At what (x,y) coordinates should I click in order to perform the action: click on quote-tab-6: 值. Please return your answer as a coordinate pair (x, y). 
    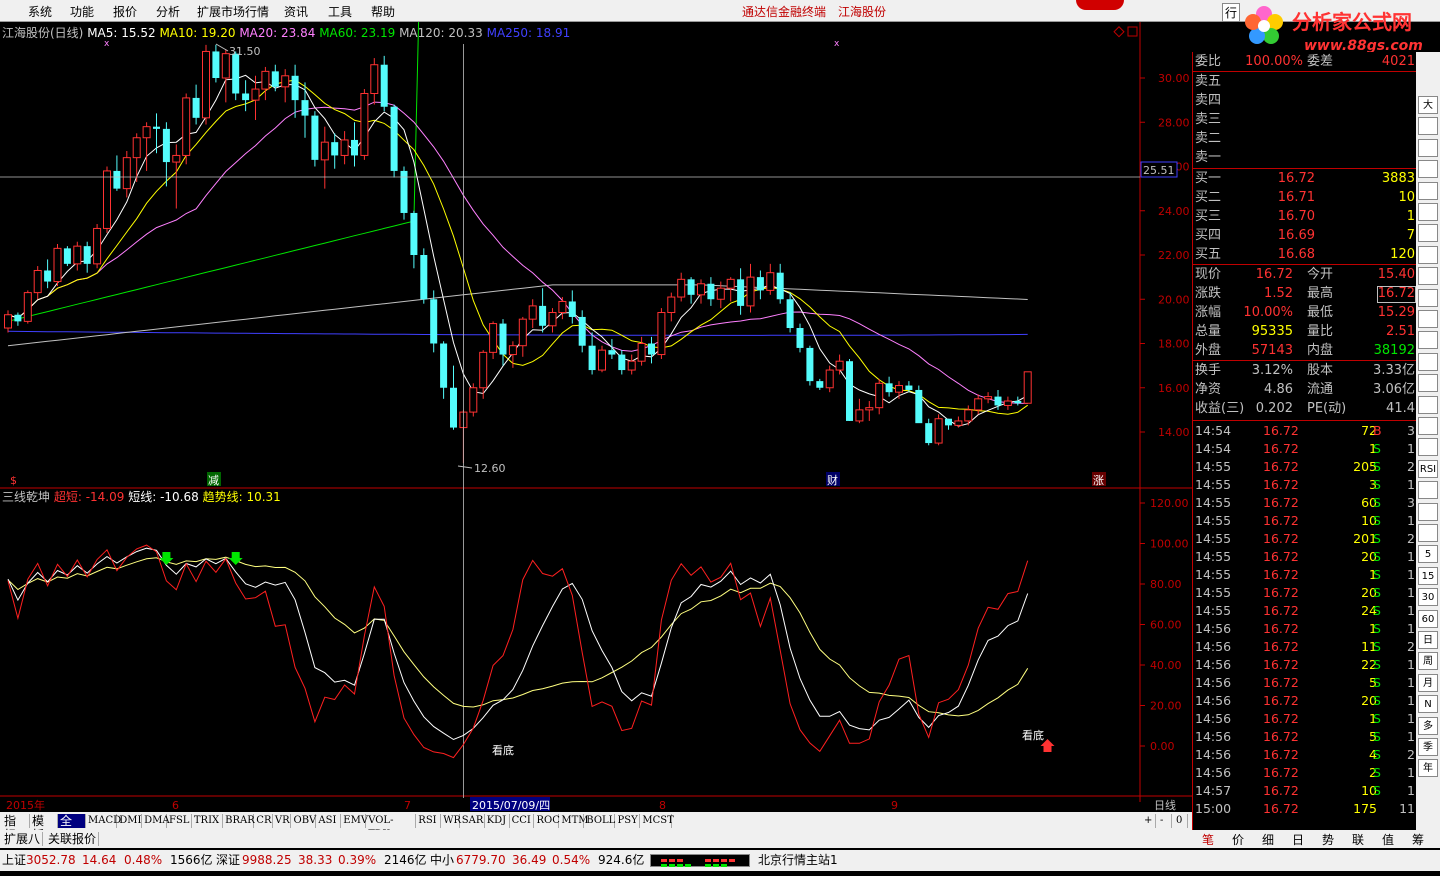
    Looking at the image, I should click on (1388, 839).